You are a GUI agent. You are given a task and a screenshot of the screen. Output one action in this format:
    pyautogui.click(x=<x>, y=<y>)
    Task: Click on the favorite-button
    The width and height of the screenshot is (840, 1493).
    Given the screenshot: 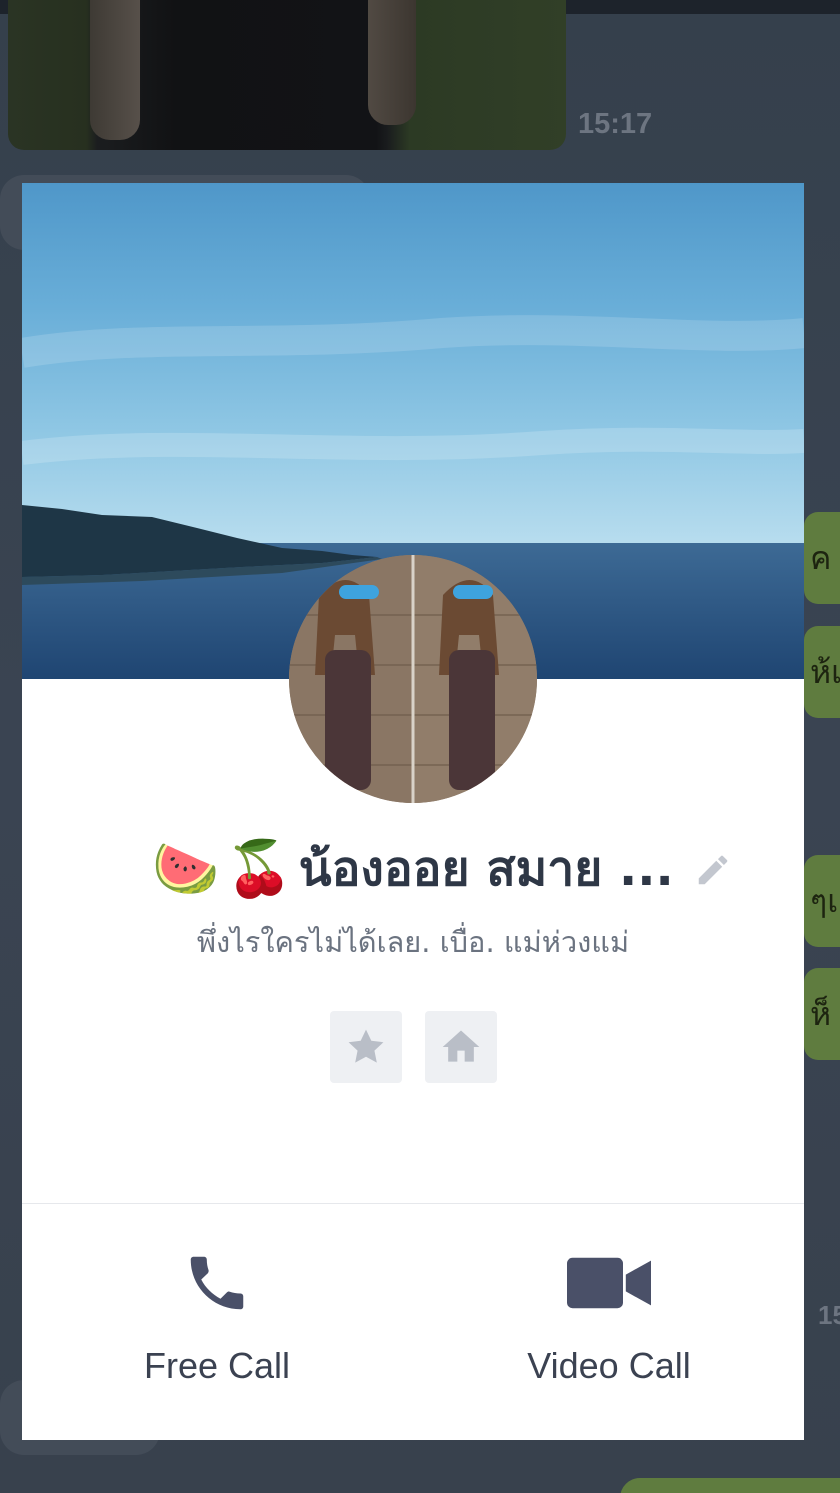 What is the action you would take?
    pyautogui.click(x=366, y=1047)
    